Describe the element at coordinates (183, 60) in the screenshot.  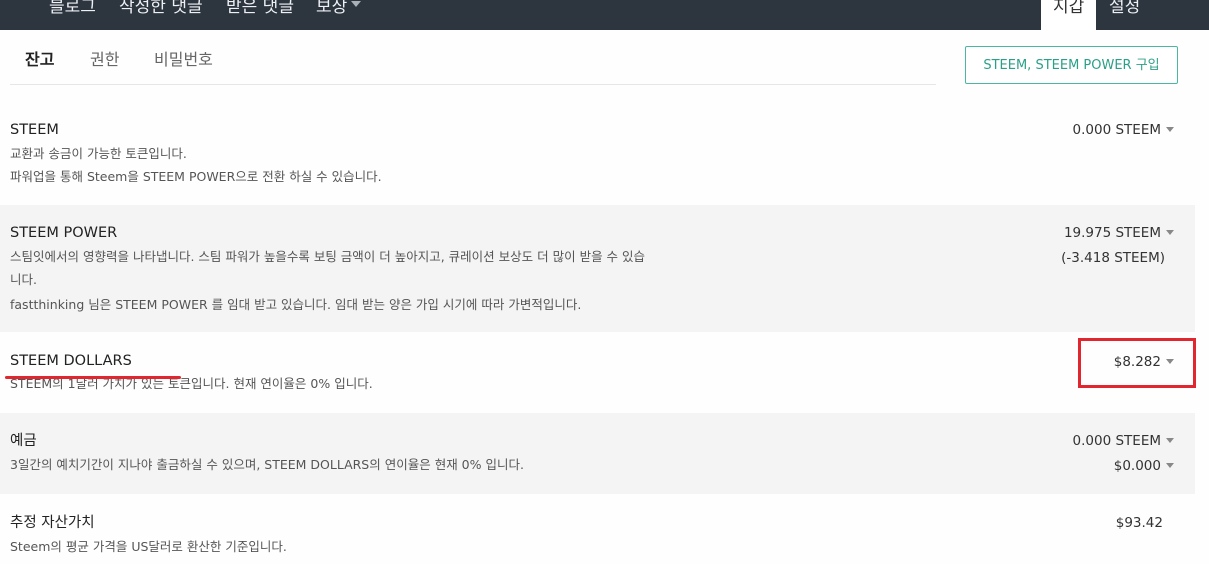
I see `tab-password: 비밀번호` at that location.